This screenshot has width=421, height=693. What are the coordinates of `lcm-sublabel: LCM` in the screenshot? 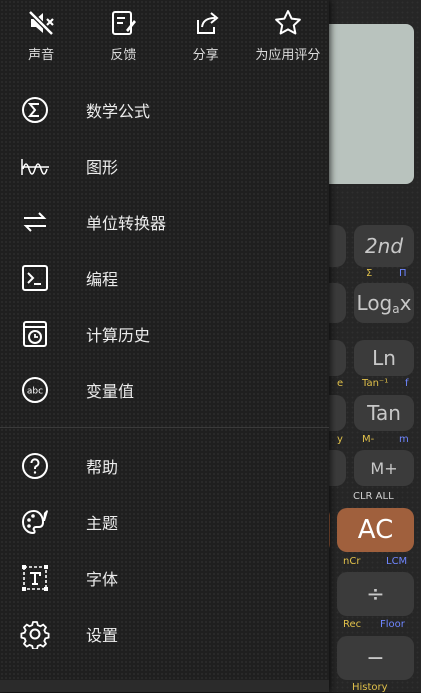 It's located at (397, 561).